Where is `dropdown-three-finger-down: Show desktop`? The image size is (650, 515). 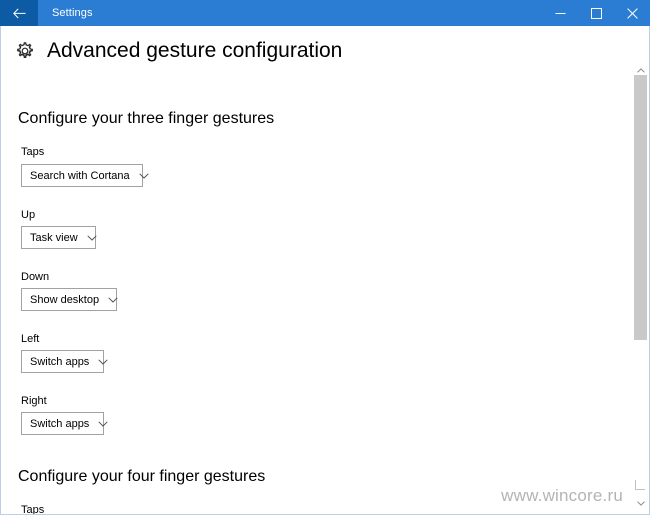 dropdown-three-finger-down: Show desktop is located at coordinates (69, 299).